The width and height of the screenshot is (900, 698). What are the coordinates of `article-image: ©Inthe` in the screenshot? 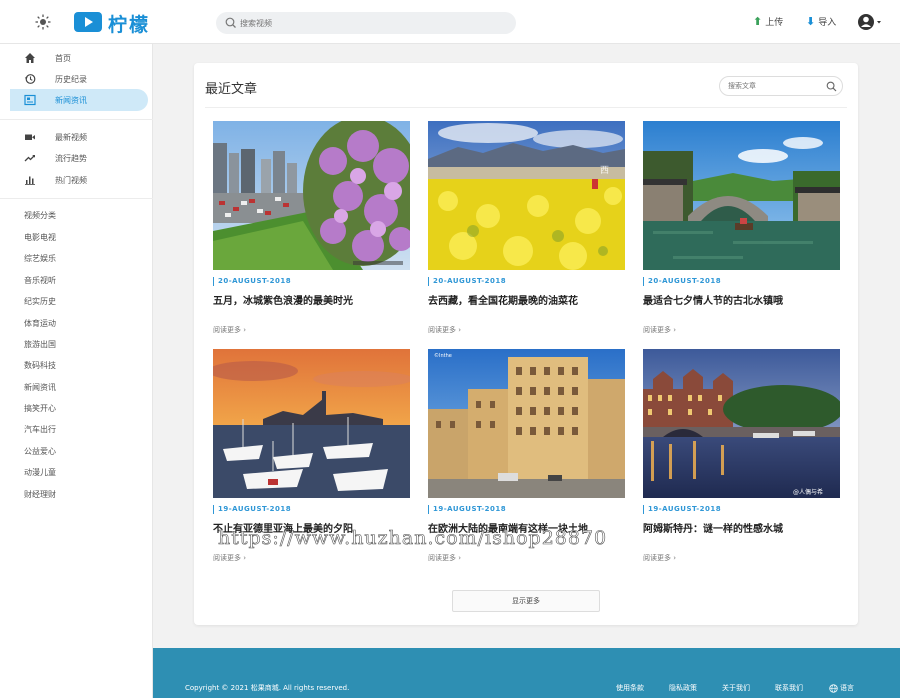 It's located at (526, 423).